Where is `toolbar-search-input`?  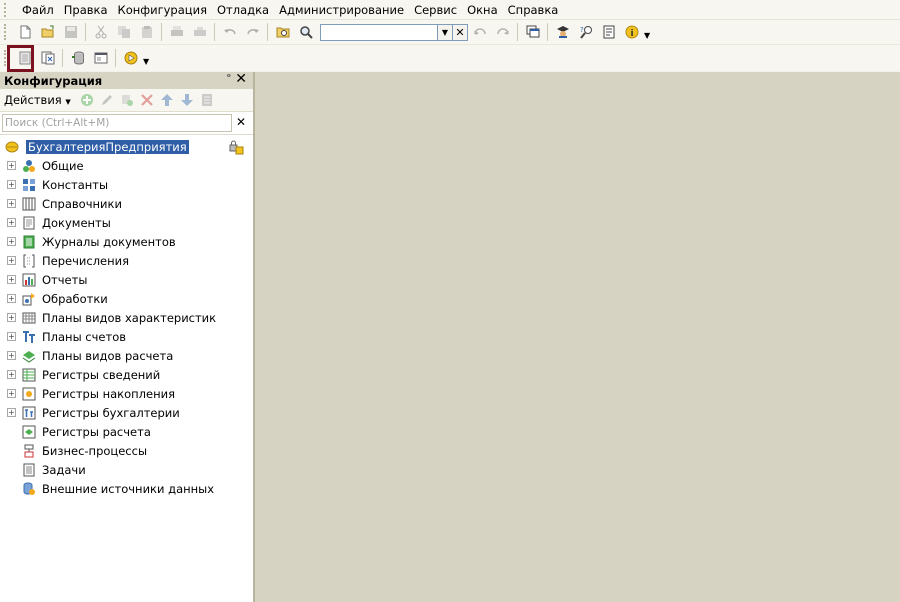 toolbar-search-input is located at coordinates (379, 32).